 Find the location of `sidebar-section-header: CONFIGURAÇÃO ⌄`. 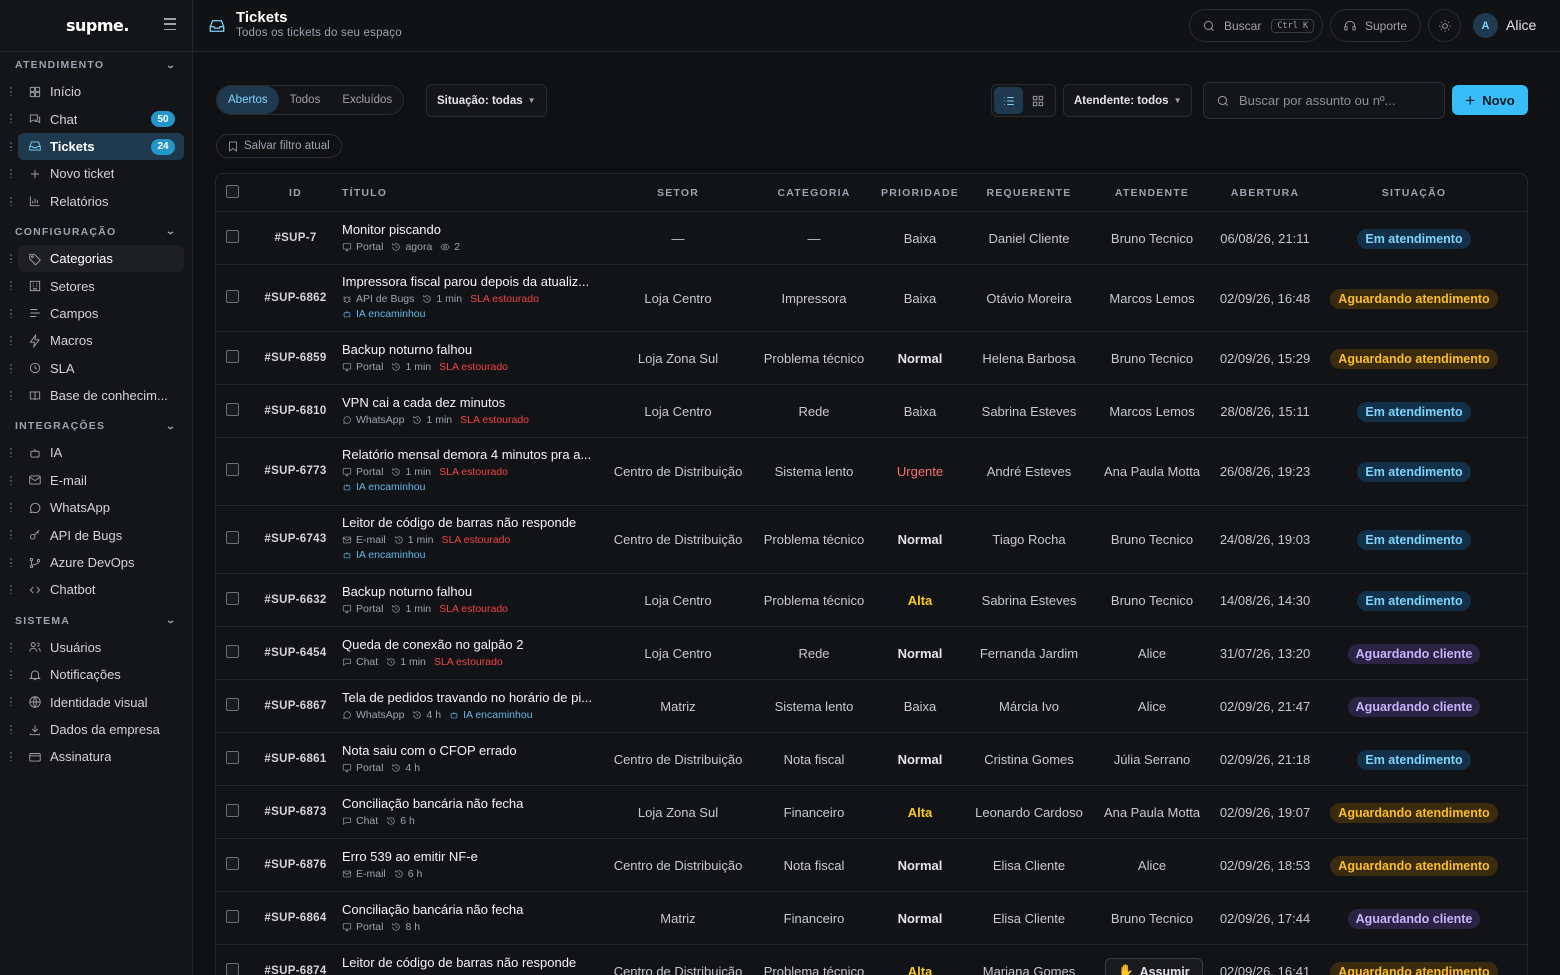

sidebar-section-header: CONFIGURAÇÃO ⌄ is located at coordinates (96, 232).